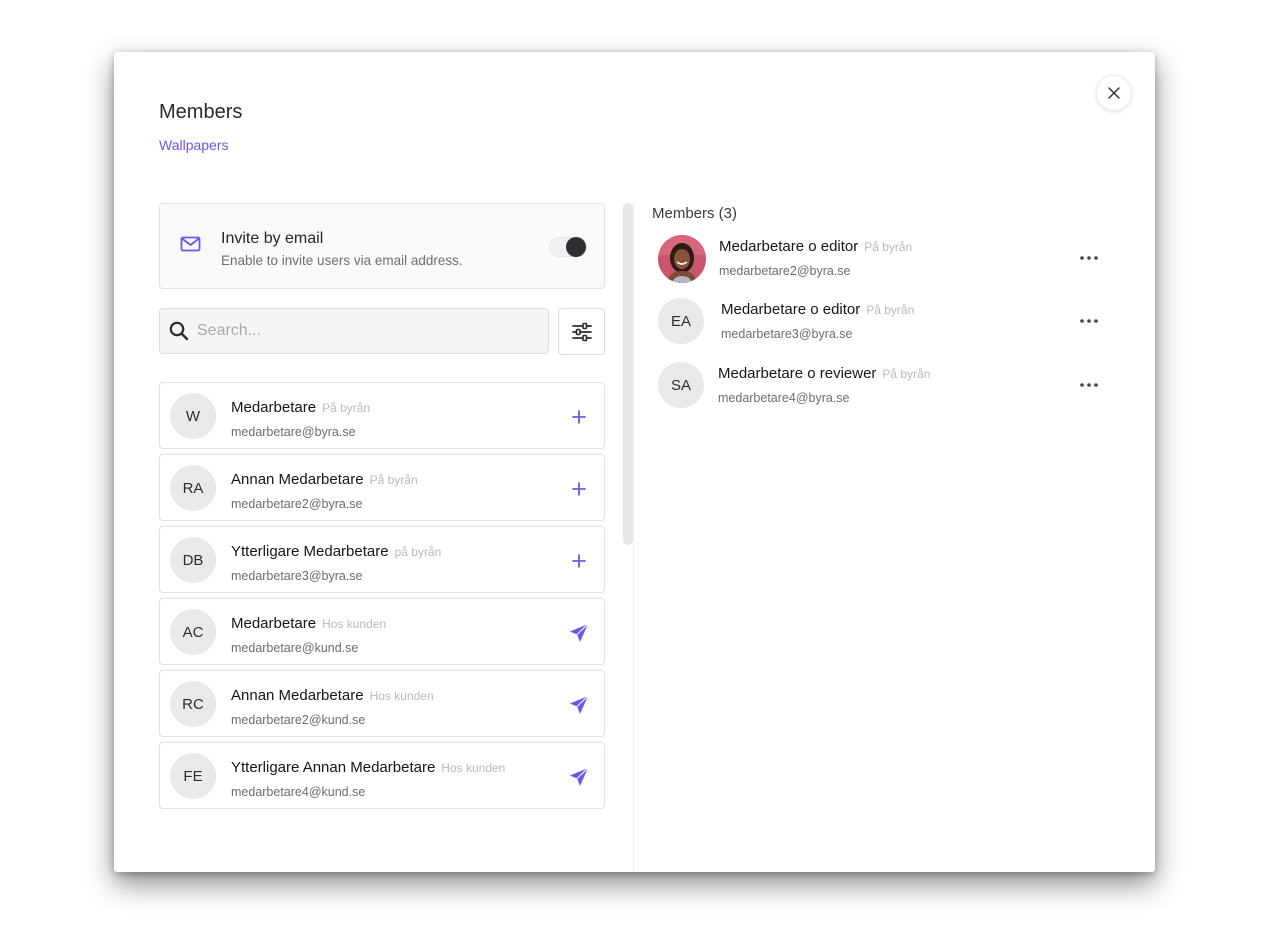 Image resolution: width=1276 pixels, height=934 pixels. I want to click on list-scrollbar, so click(628, 537).